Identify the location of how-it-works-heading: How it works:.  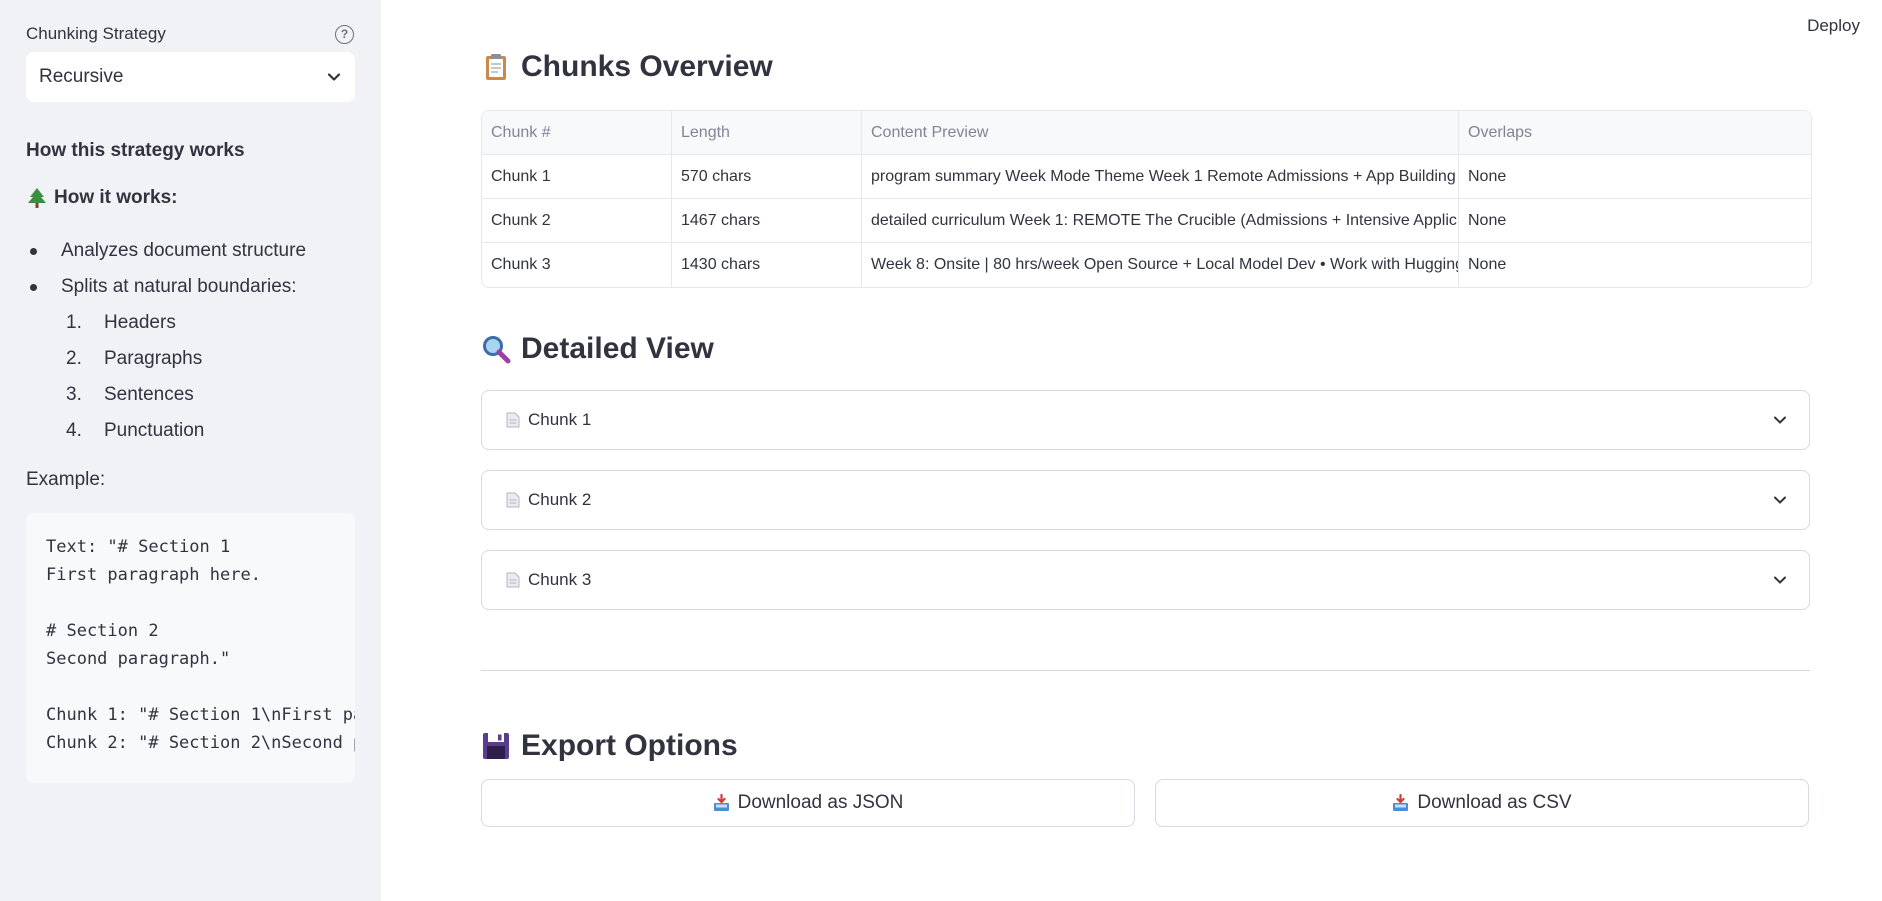
(190, 198).